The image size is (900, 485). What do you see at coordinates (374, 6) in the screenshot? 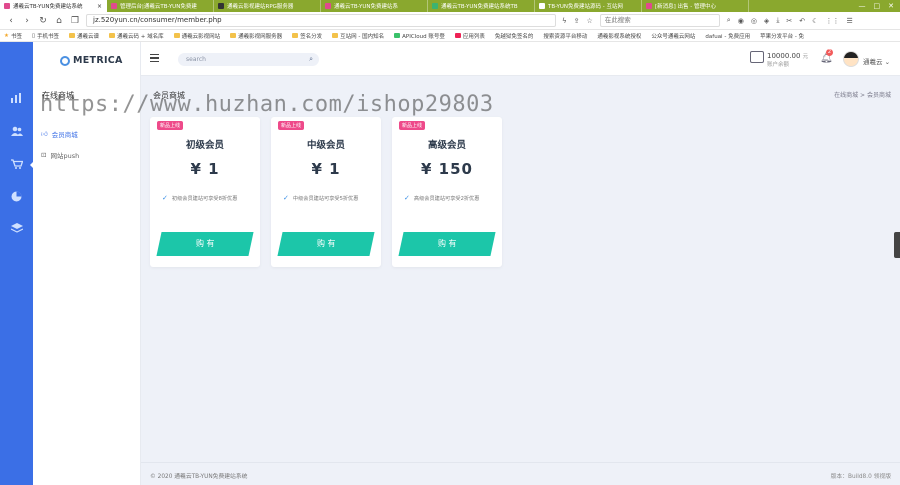
I see `browser-tab: 通羲云TB-YUN免费建站系` at bounding box center [374, 6].